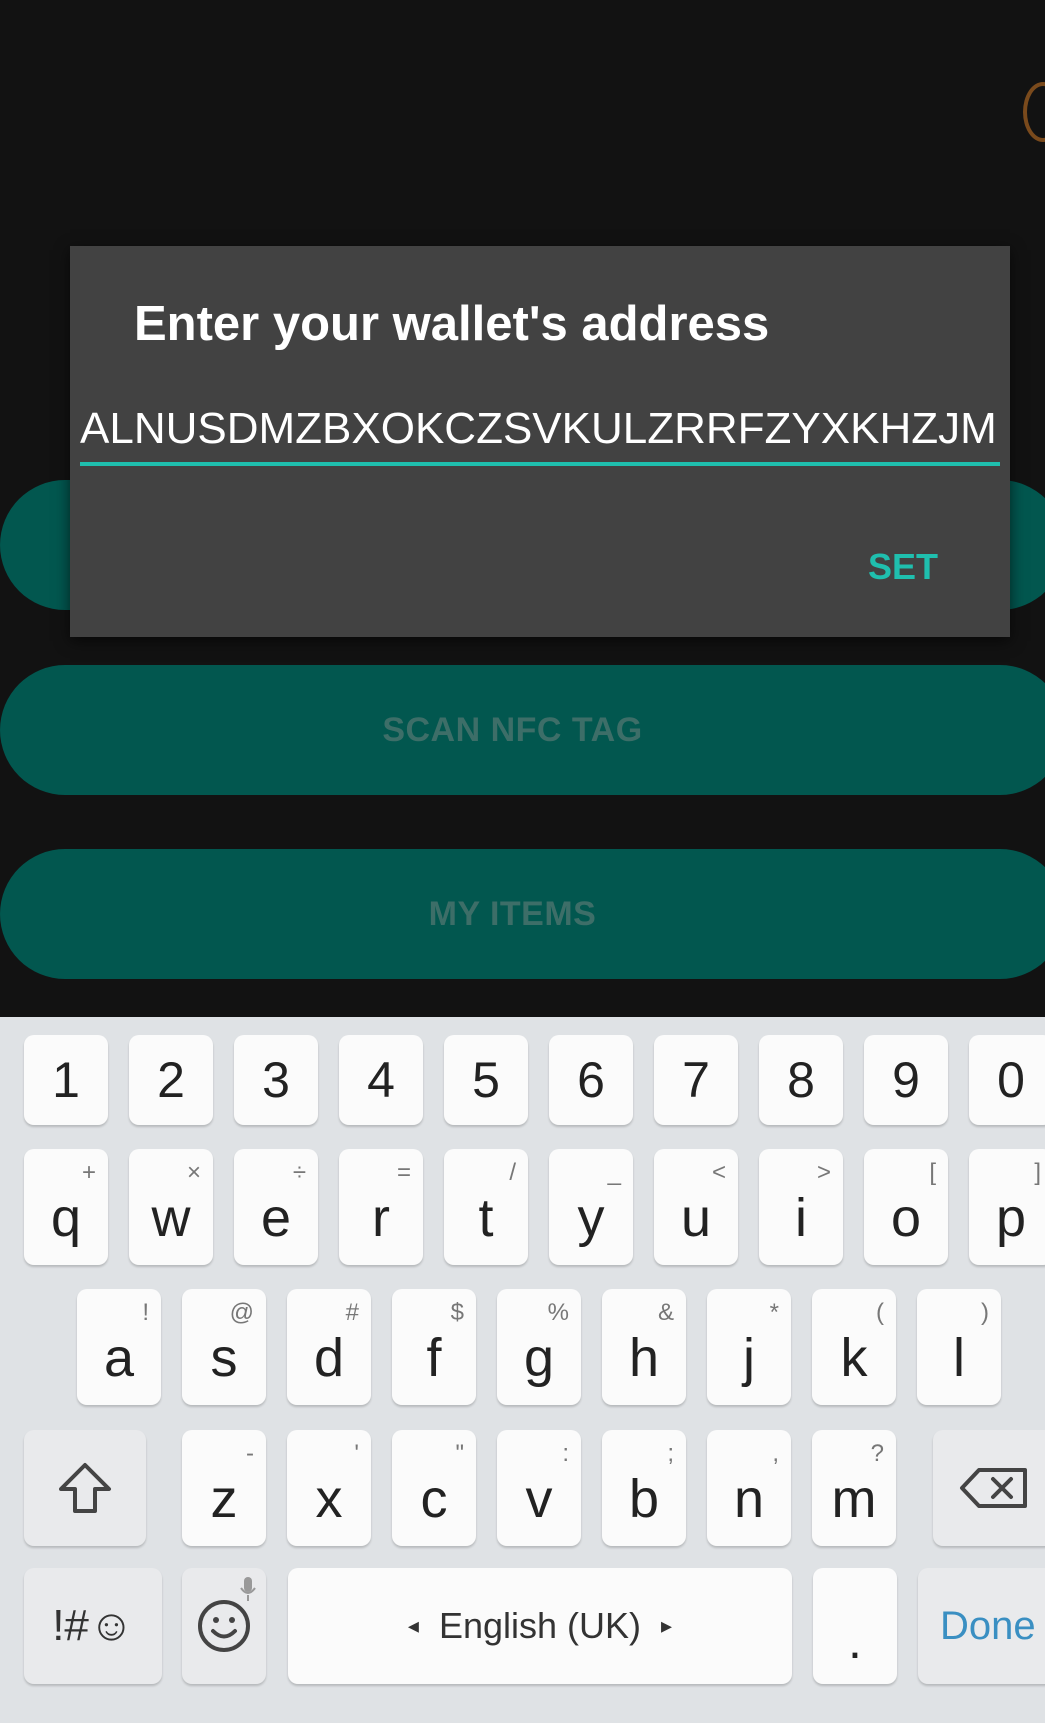  Describe the element at coordinates (66, 1080) in the screenshot. I see `key-1: 1` at that location.